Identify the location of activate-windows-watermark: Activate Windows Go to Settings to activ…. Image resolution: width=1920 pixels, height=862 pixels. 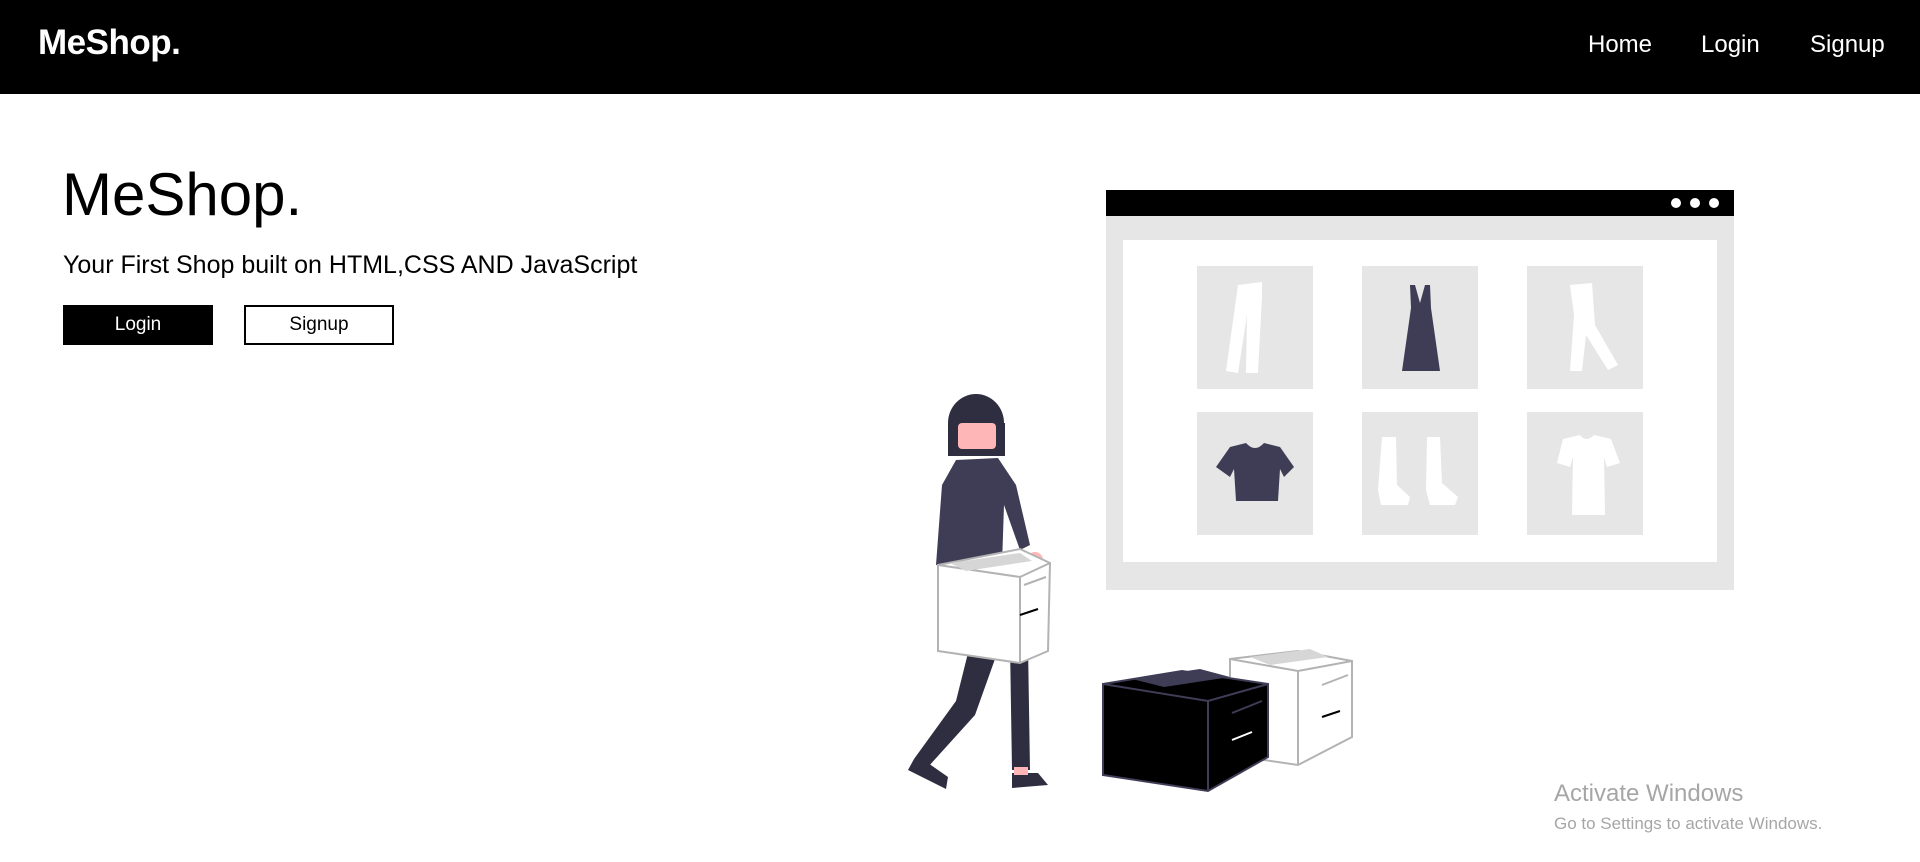
(1688, 807).